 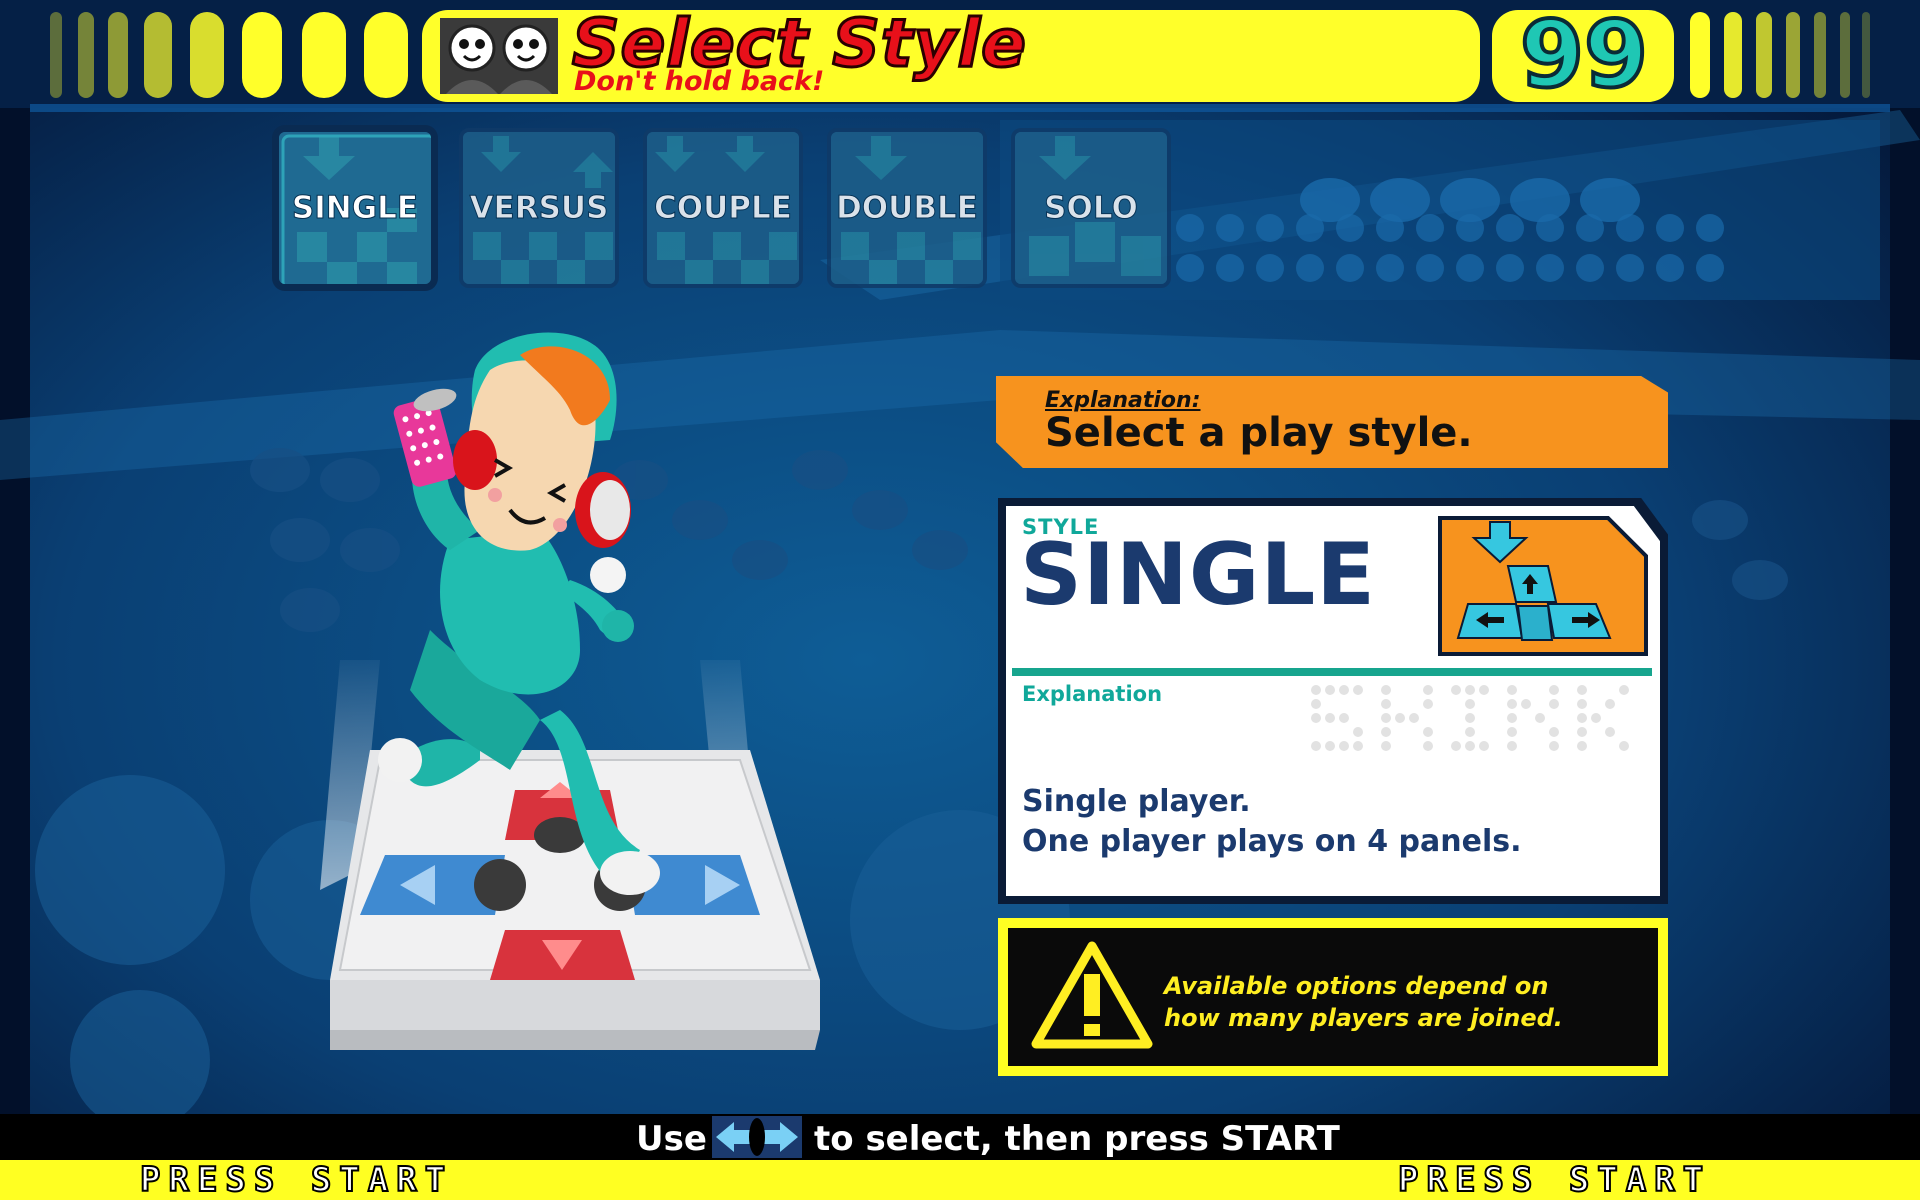 I want to click on tab-label: SINGLE, so click(x=355, y=208).